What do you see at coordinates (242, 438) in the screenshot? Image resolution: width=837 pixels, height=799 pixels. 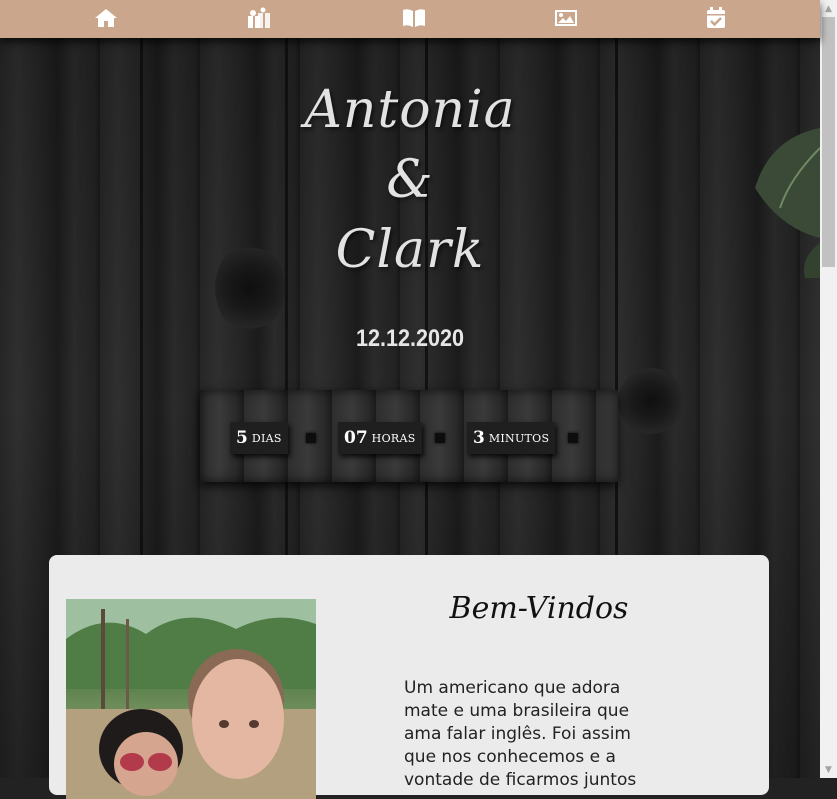 I see `days-value: 5` at bounding box center [242, 438].